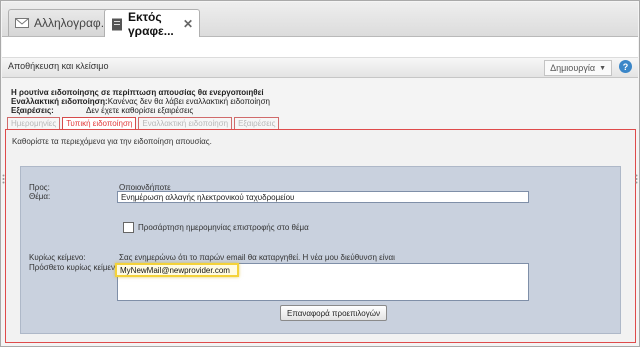 This screenshot has width=640, height=347. What do you see at coordinates (333, 313) in the screenshot?
I see `reset-defaults-button: Επαναφορά προεπιλογών` at bounding box center [333, 313].